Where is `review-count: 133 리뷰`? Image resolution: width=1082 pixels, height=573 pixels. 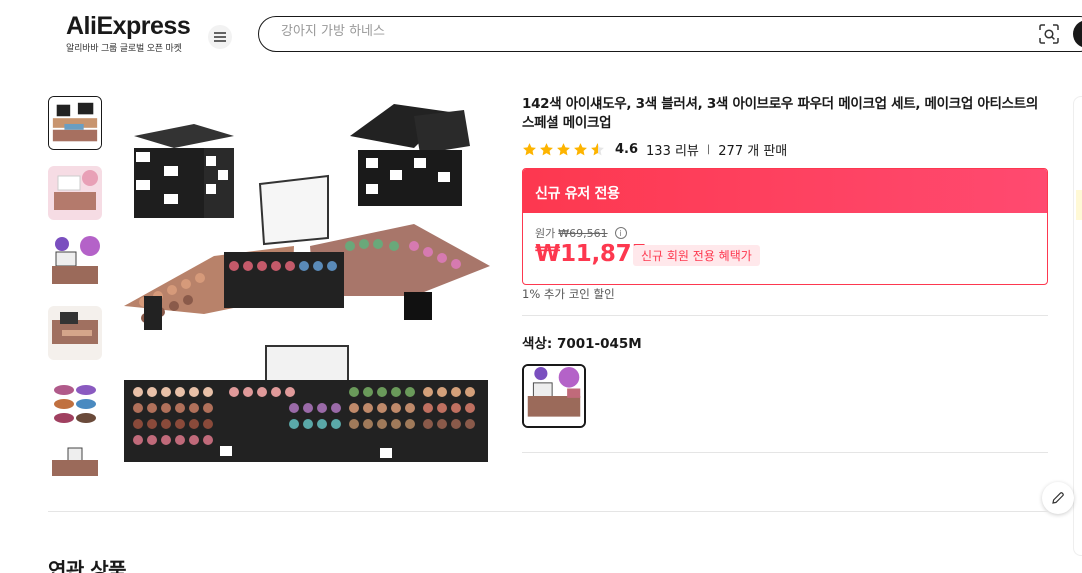 review-count: 133 리뷰 is located at coordinates (672, 149).